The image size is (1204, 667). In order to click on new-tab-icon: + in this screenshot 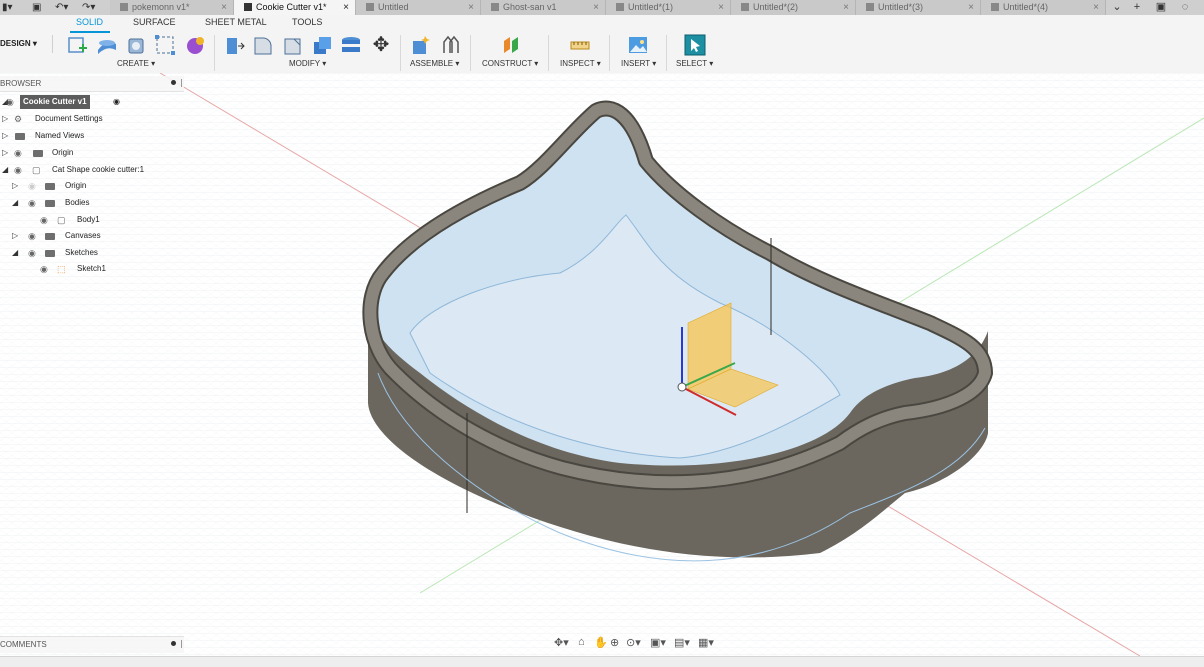, I will do `click(1137, 7)`.